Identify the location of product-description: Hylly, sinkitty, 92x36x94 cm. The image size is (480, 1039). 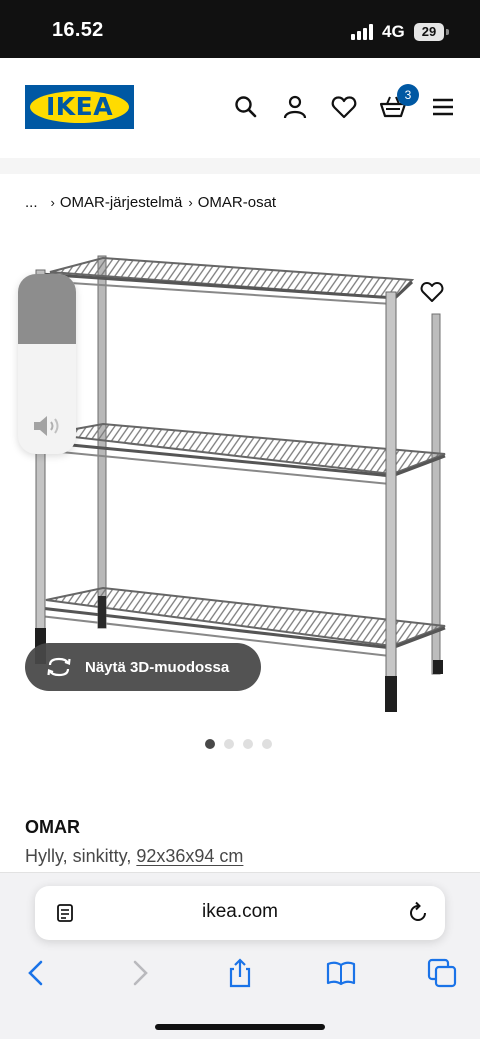
(134, 856).